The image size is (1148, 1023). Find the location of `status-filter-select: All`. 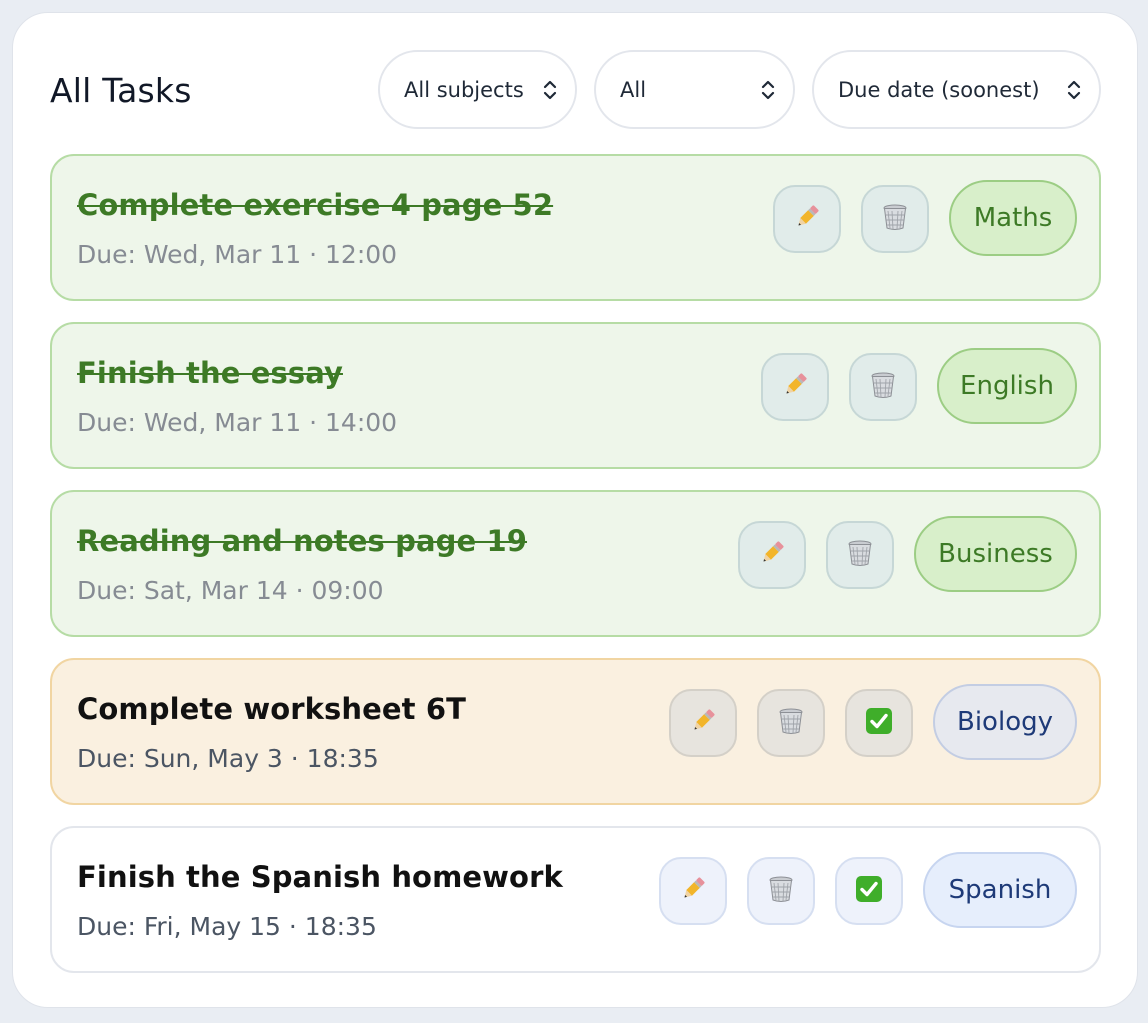

status-filter-select: All is located at coordinates (694, 89).